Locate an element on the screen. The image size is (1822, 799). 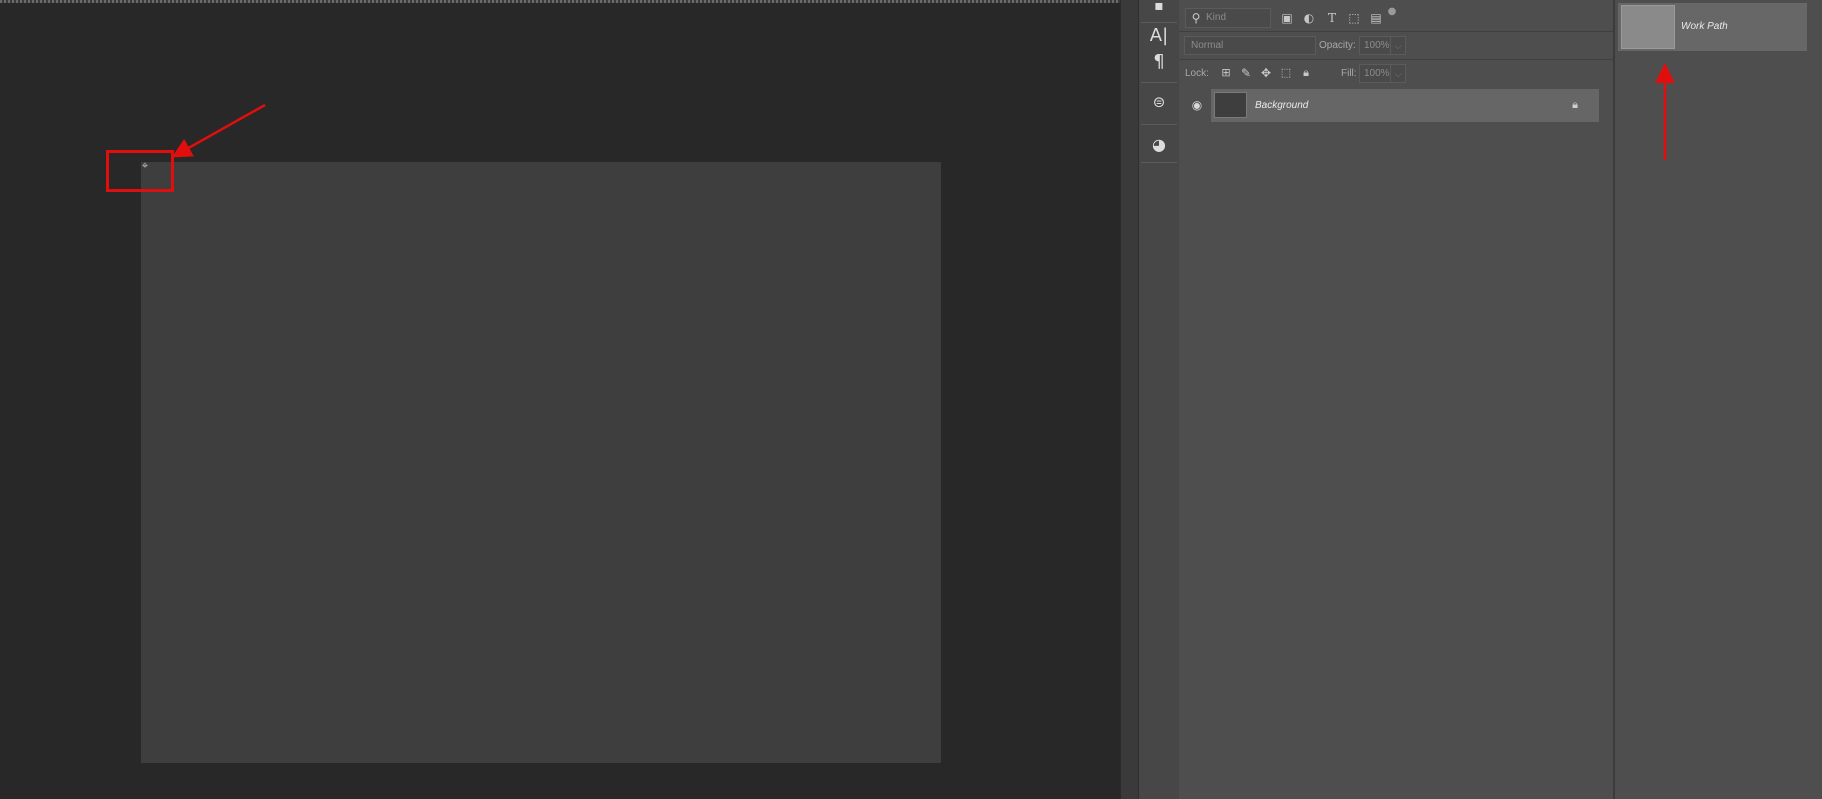
path-thumbnail is located at coordinates (1648, 27).